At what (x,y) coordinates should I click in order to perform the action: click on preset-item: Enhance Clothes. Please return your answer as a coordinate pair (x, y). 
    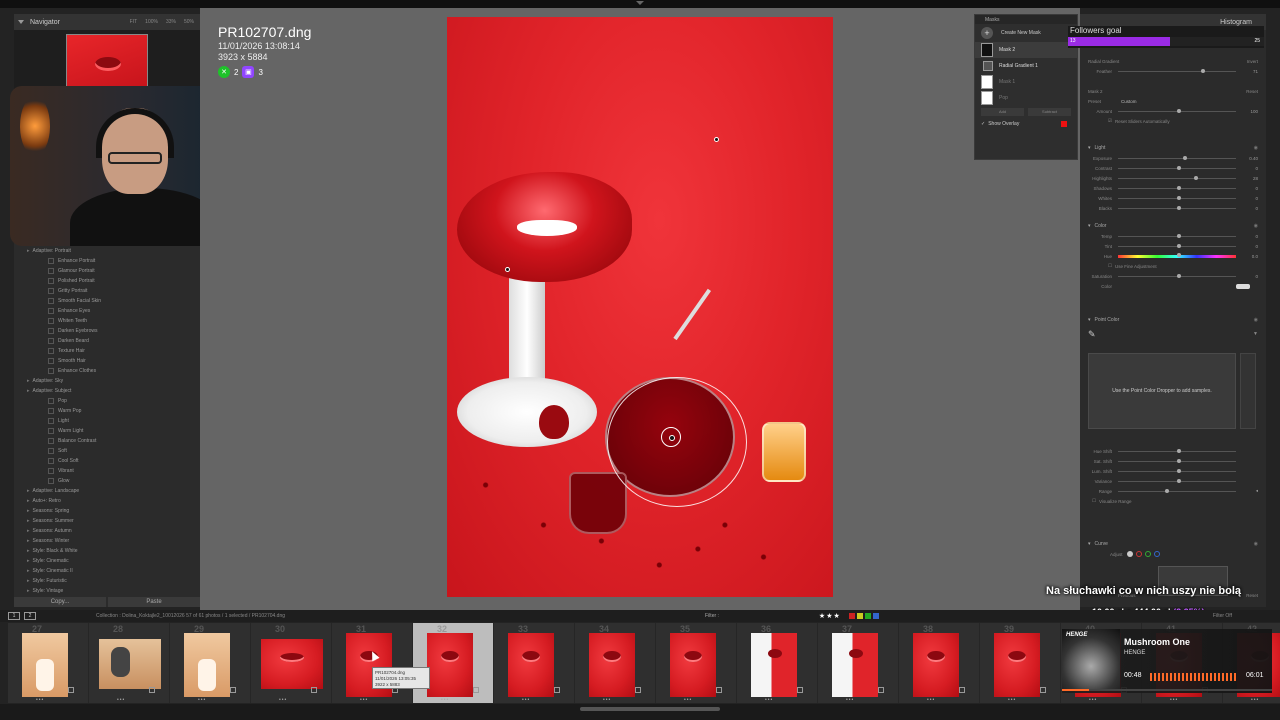
    Looking at the image, I should click on (107, 371).